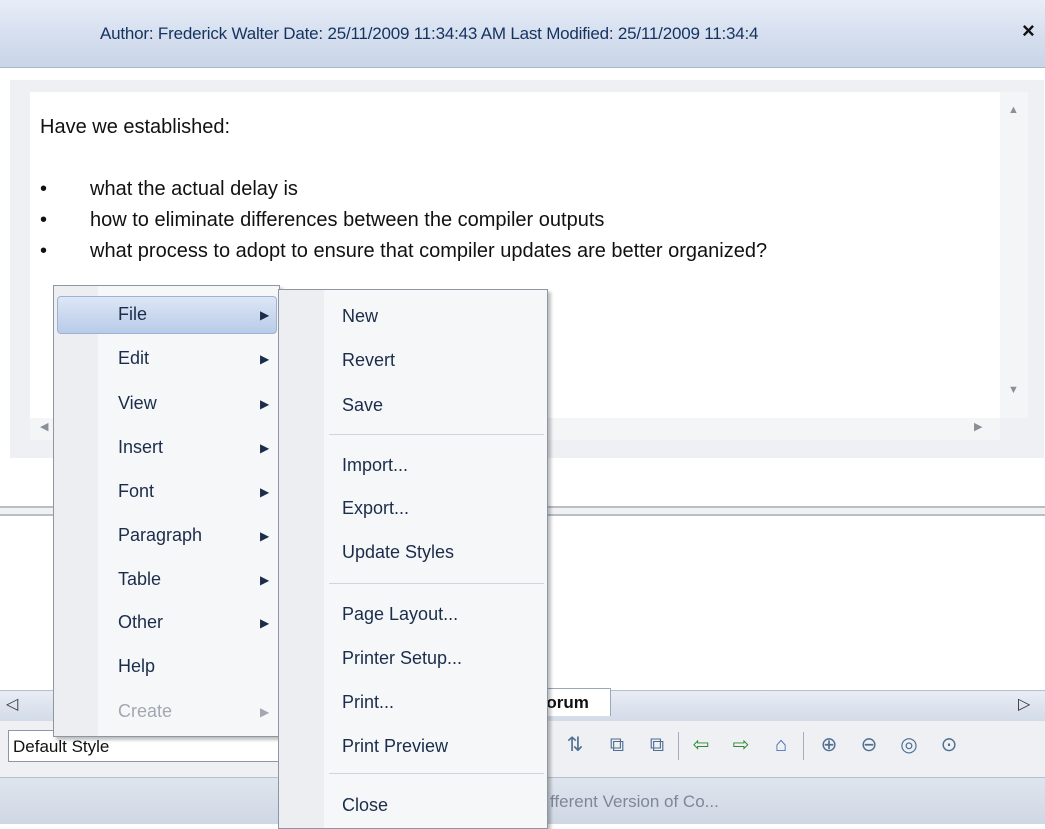 Image resolution: width=1045 pixels, height=829 pixels. I want to click on close-icon: ×, so click(1028, 31).